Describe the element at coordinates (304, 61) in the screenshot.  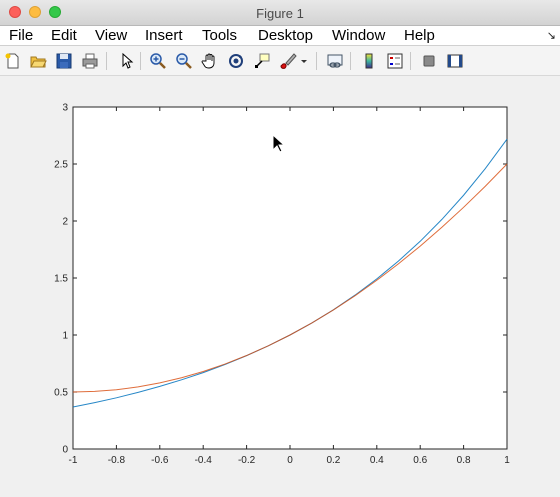
I see `brush-dropdown-icon` at that location.